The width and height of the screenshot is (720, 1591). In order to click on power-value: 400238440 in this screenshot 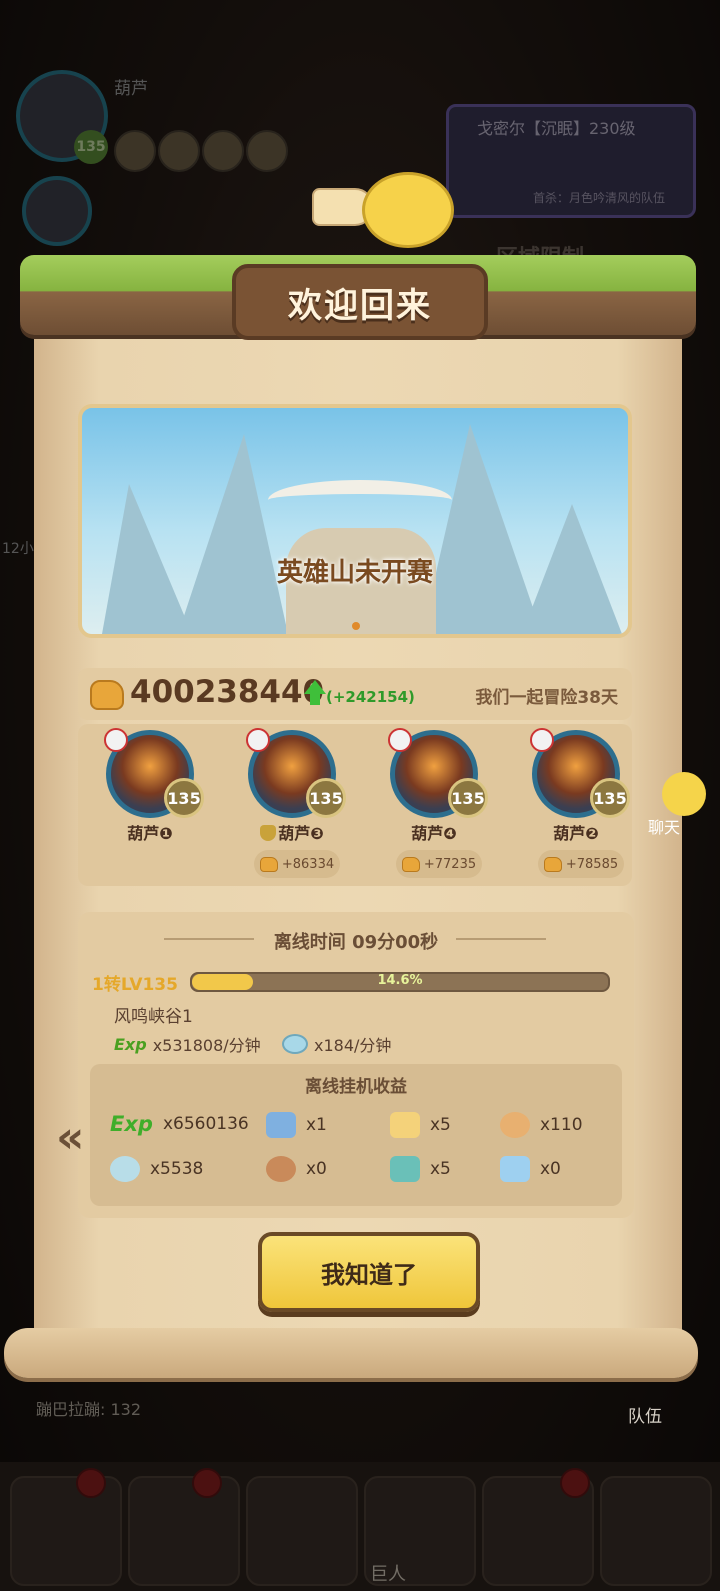, I will do `click(227, 692)`.